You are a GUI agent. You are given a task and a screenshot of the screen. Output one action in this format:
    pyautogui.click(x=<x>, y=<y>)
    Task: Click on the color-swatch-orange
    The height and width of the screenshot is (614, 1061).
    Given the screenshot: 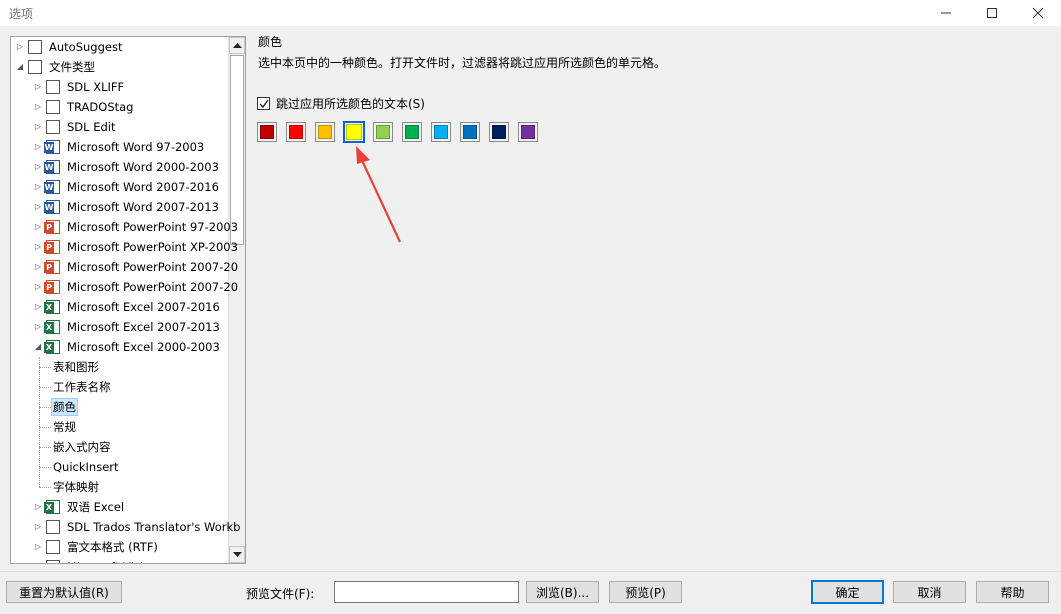 What is the action you would take?
    pyautogui.click(x=325, y=132)
    